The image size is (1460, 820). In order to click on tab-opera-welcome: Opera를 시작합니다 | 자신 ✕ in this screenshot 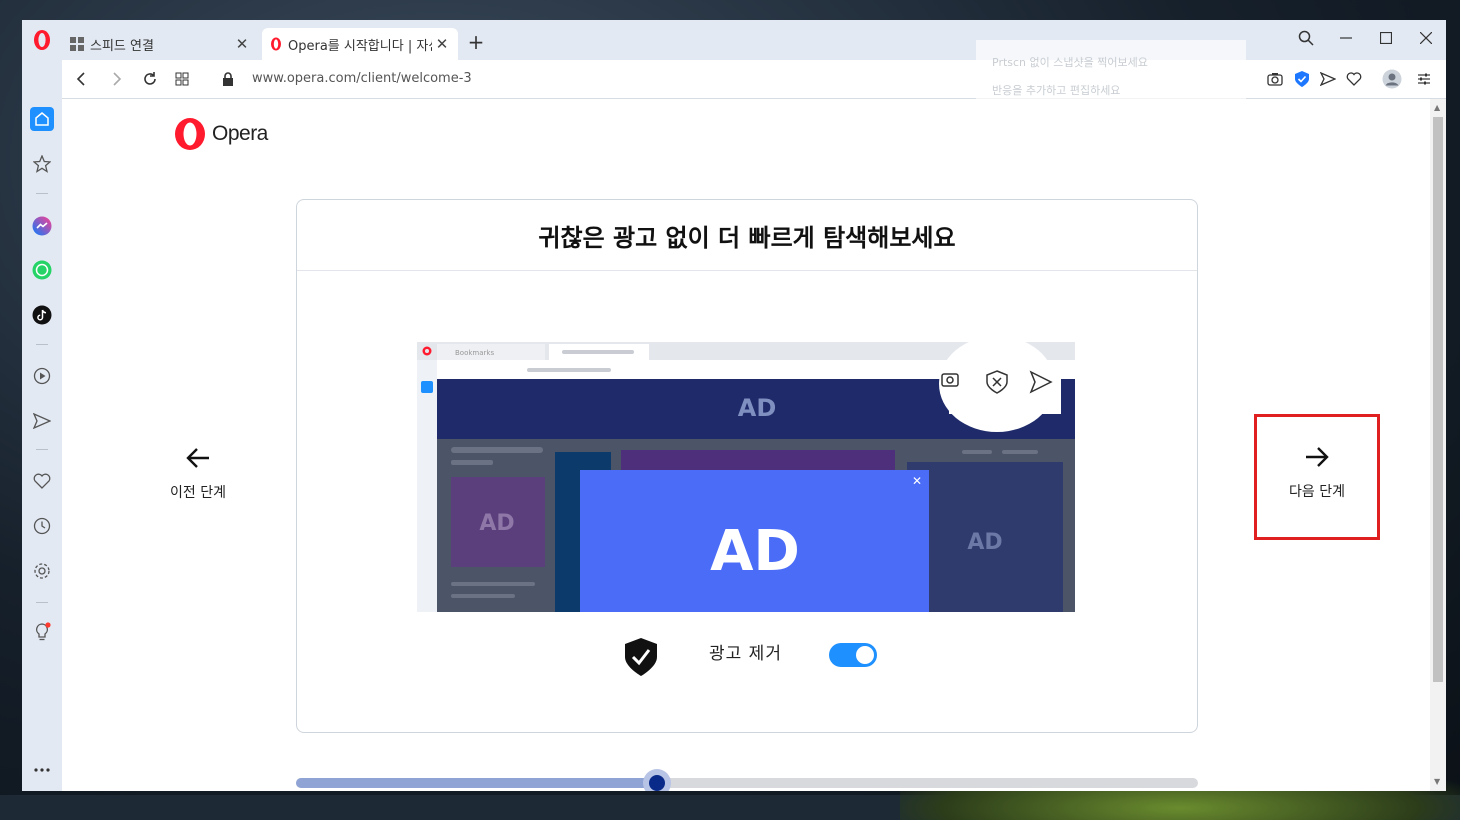, I will do `click(360, 44)`.